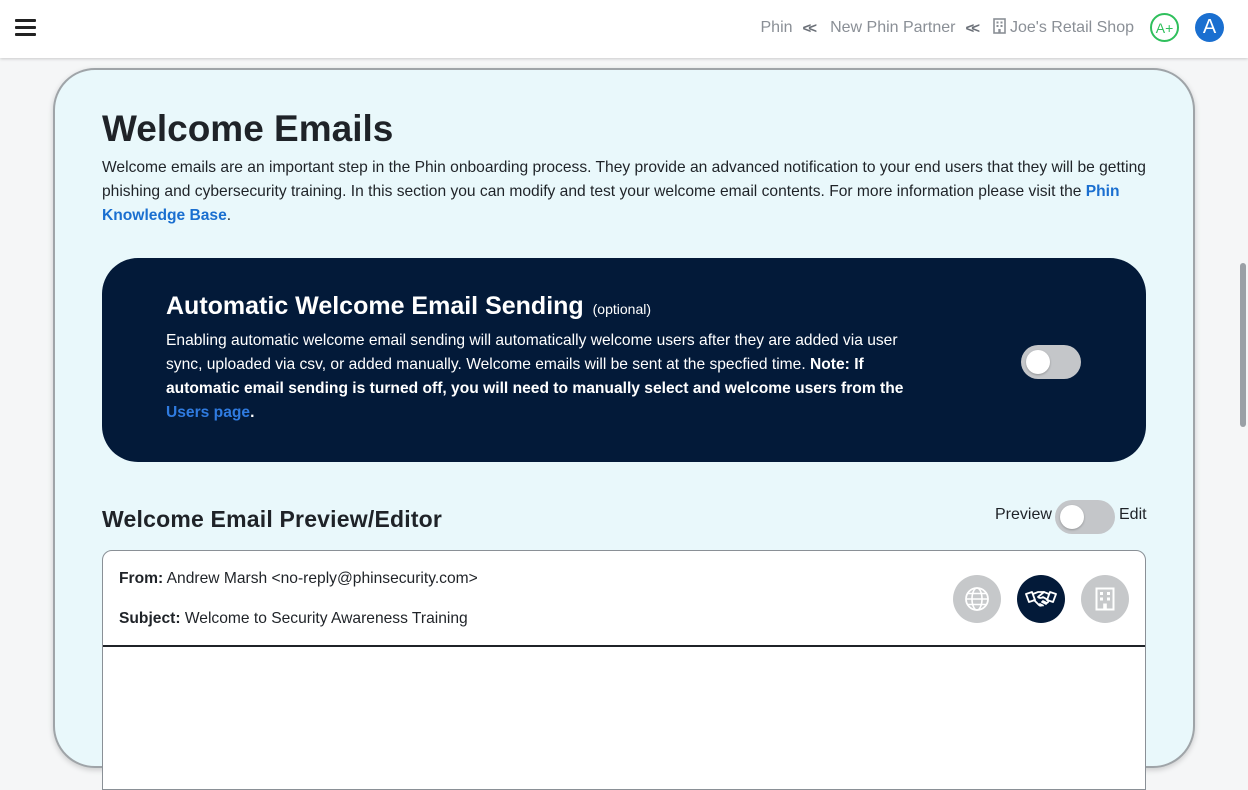  What do you see at coordinates (25, 27) in the screenshot?
I see `menu-icon` at bounding box center [25, 27].